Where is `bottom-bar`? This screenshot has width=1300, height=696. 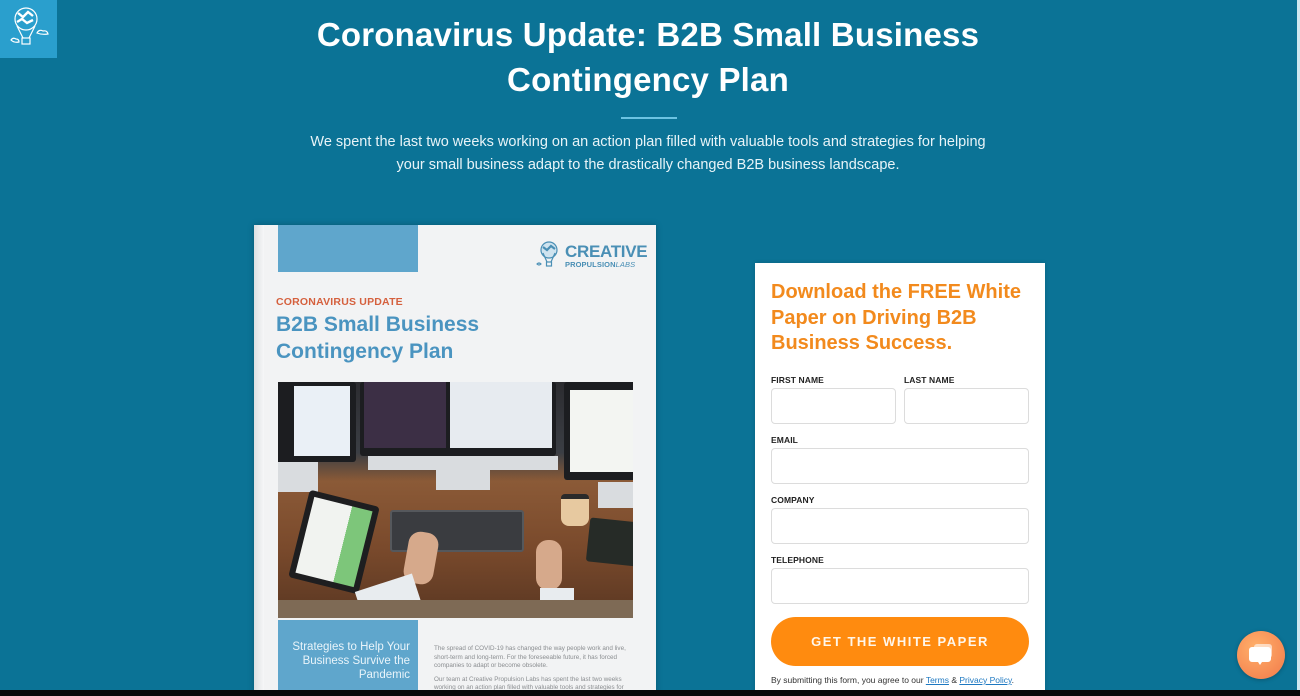 bottom-bar is located at coordinates (650, 693).